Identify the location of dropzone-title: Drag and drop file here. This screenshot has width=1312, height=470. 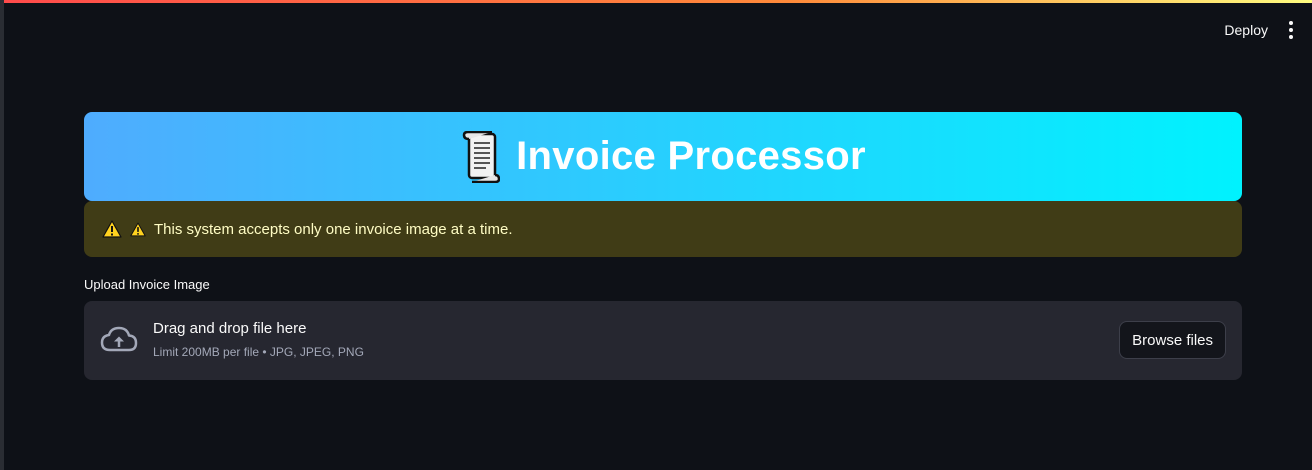
(230, 328).